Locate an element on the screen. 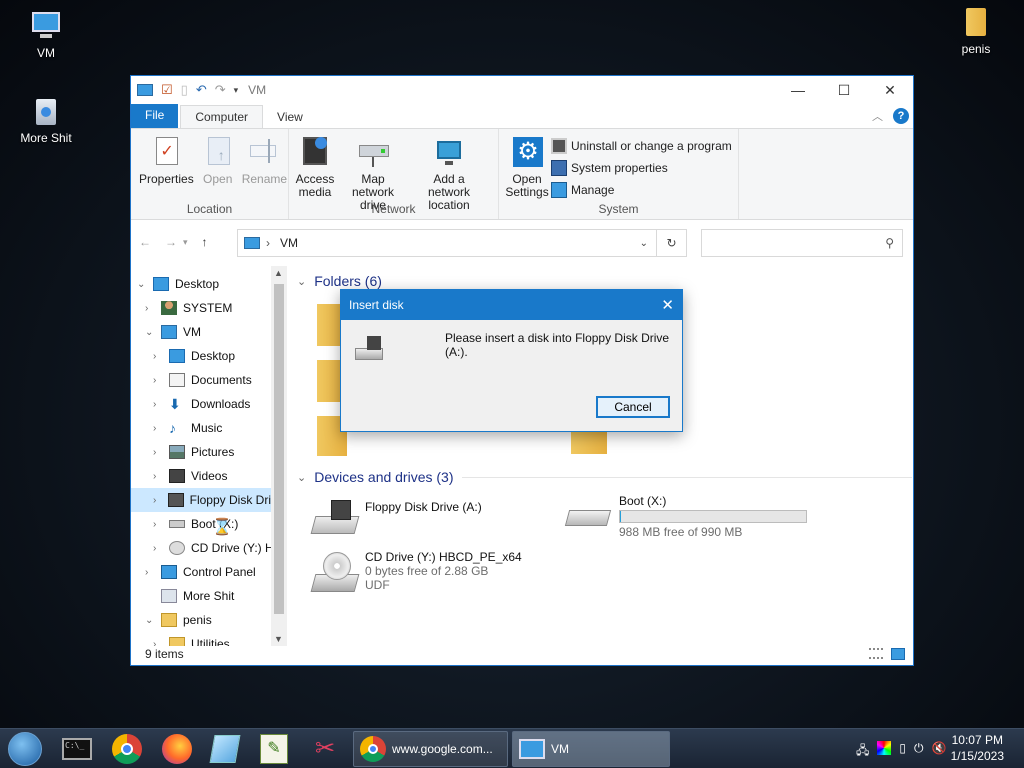 This screenshot has width=1024, height=768. nav-item-pictures: › Pictures is located at coordinates (193, 452).